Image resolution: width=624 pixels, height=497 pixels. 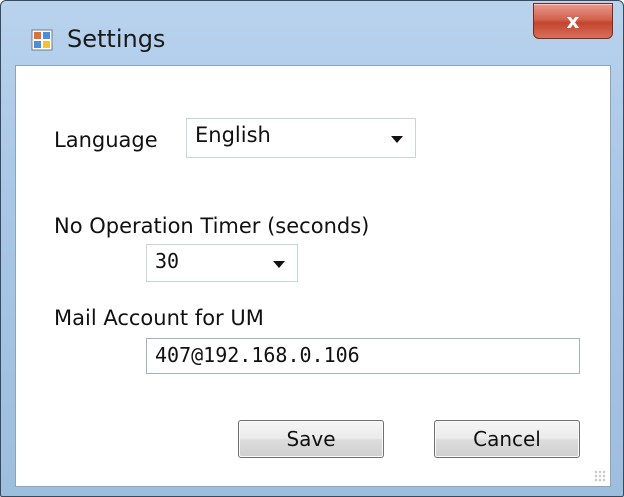 What do you see at coordinates (507, 439) in the screenshot?
I see `cancel-button: Cancel` at bounding box center [507, 439].